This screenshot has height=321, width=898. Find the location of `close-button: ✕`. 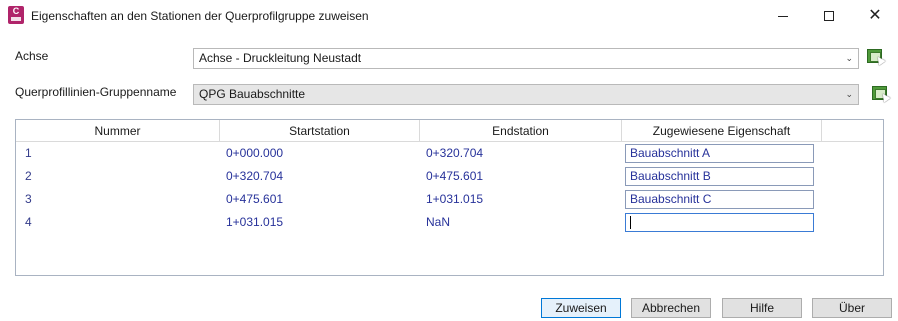

close-button: ✕ is located at coordinates (875, 16).